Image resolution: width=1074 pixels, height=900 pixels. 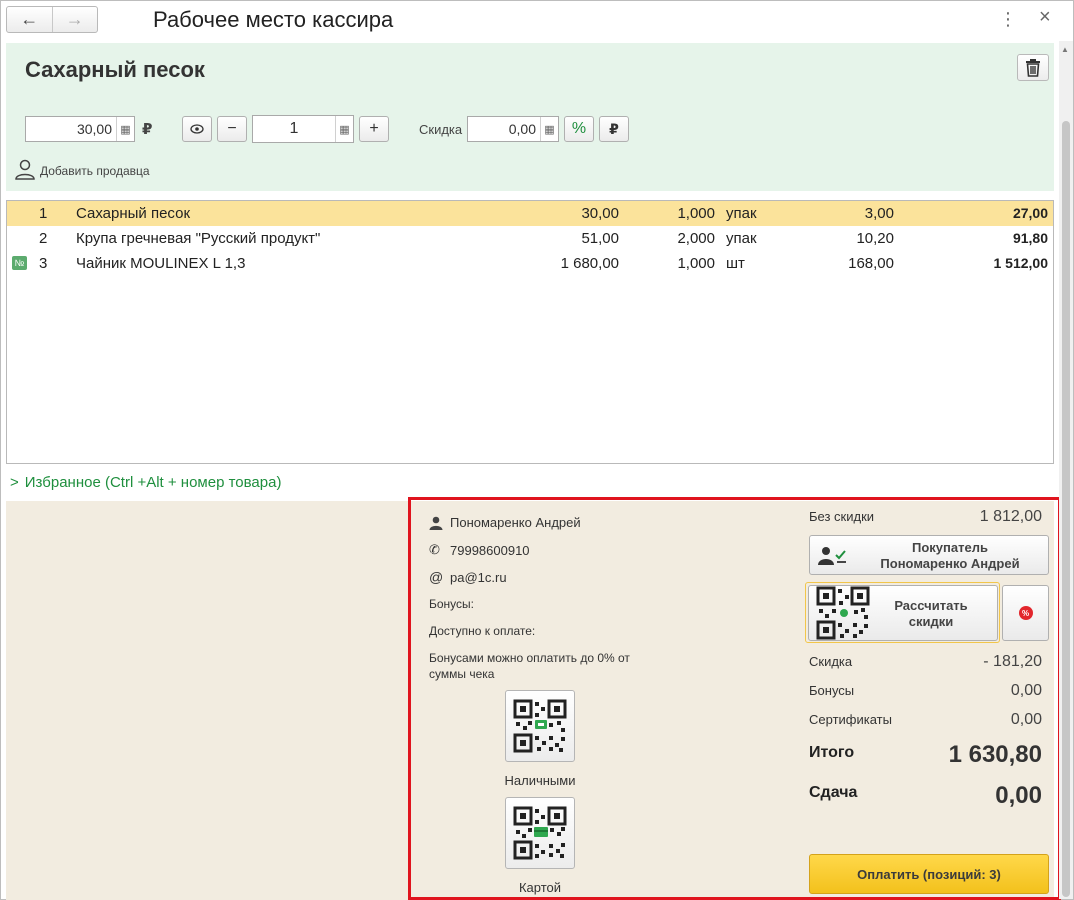 What do you see at coordinates (133, 213) in the screenshot?
I see `row-name: Сахарный песок` at bounding box center [133, 213].